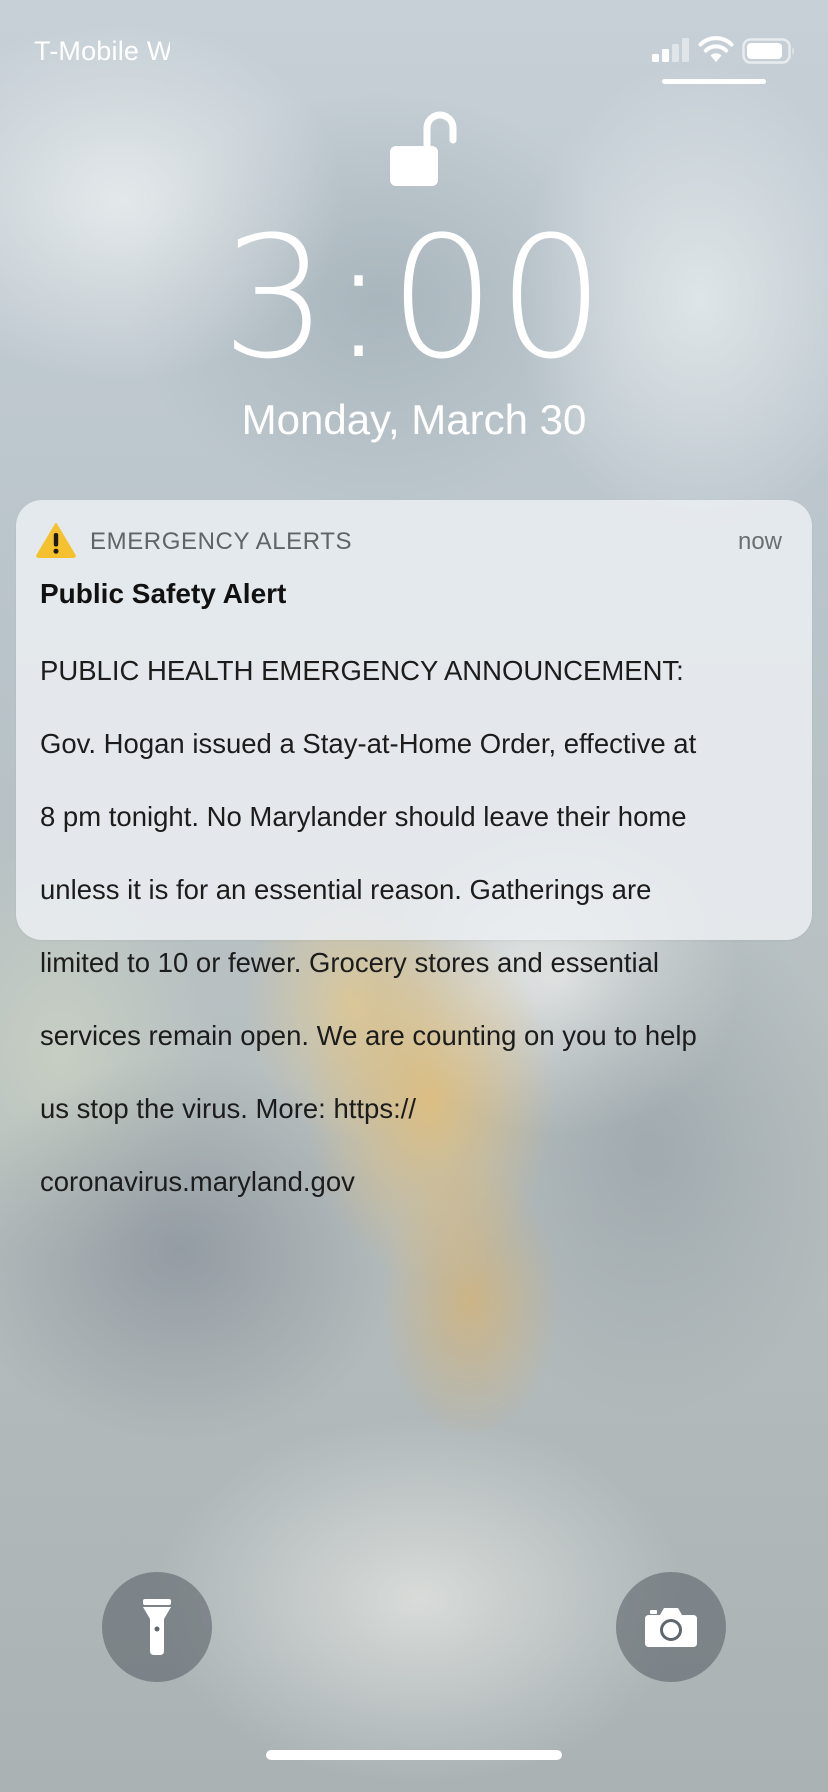 The height and width of the screenshot is (1792, 828). What do you see at coordinates (102, 51) in the screenshot?
I see `carrier-name: T-Mobile Wi-Fi` at bounding box center [102, 51].